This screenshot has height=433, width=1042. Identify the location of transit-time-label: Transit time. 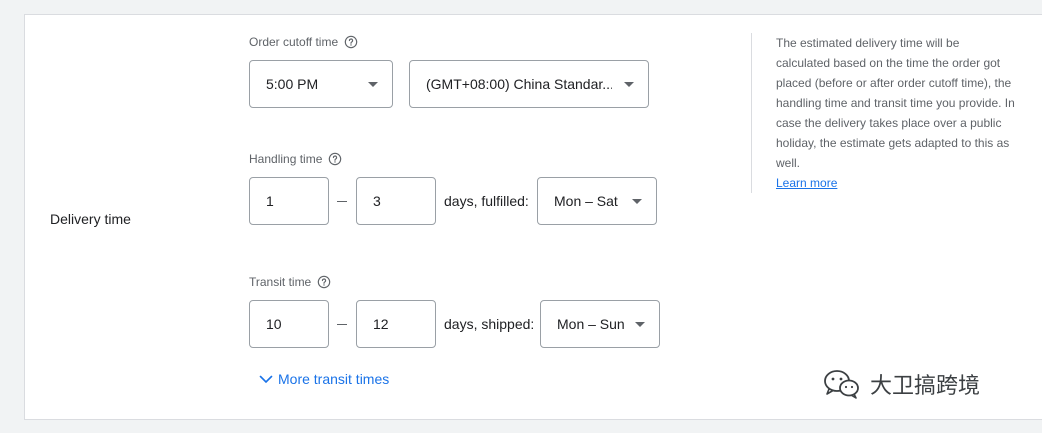
(290, 282).